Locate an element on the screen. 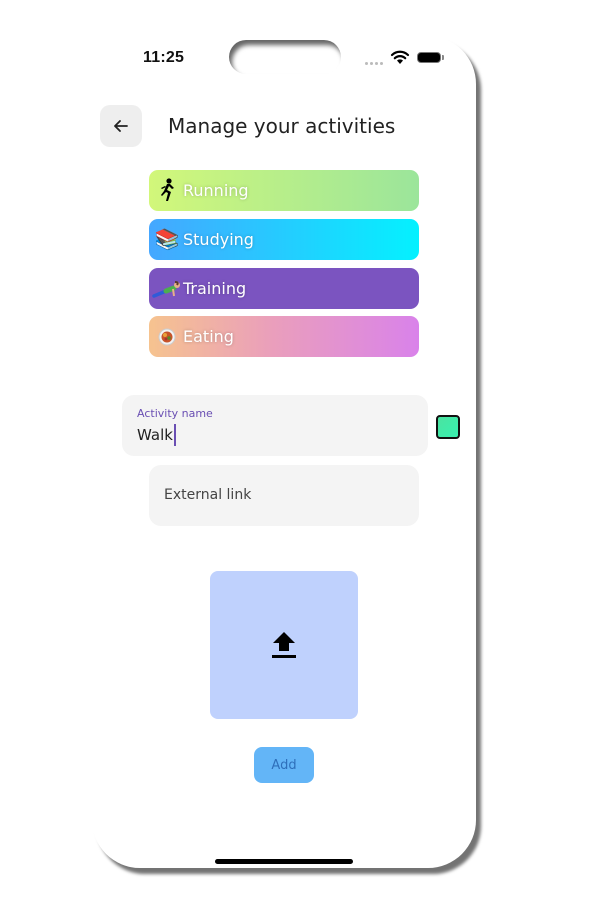 Image resolution: width=600 pixels, height=920 pixels. activity-label: Training is located at coordinates (215, 288).